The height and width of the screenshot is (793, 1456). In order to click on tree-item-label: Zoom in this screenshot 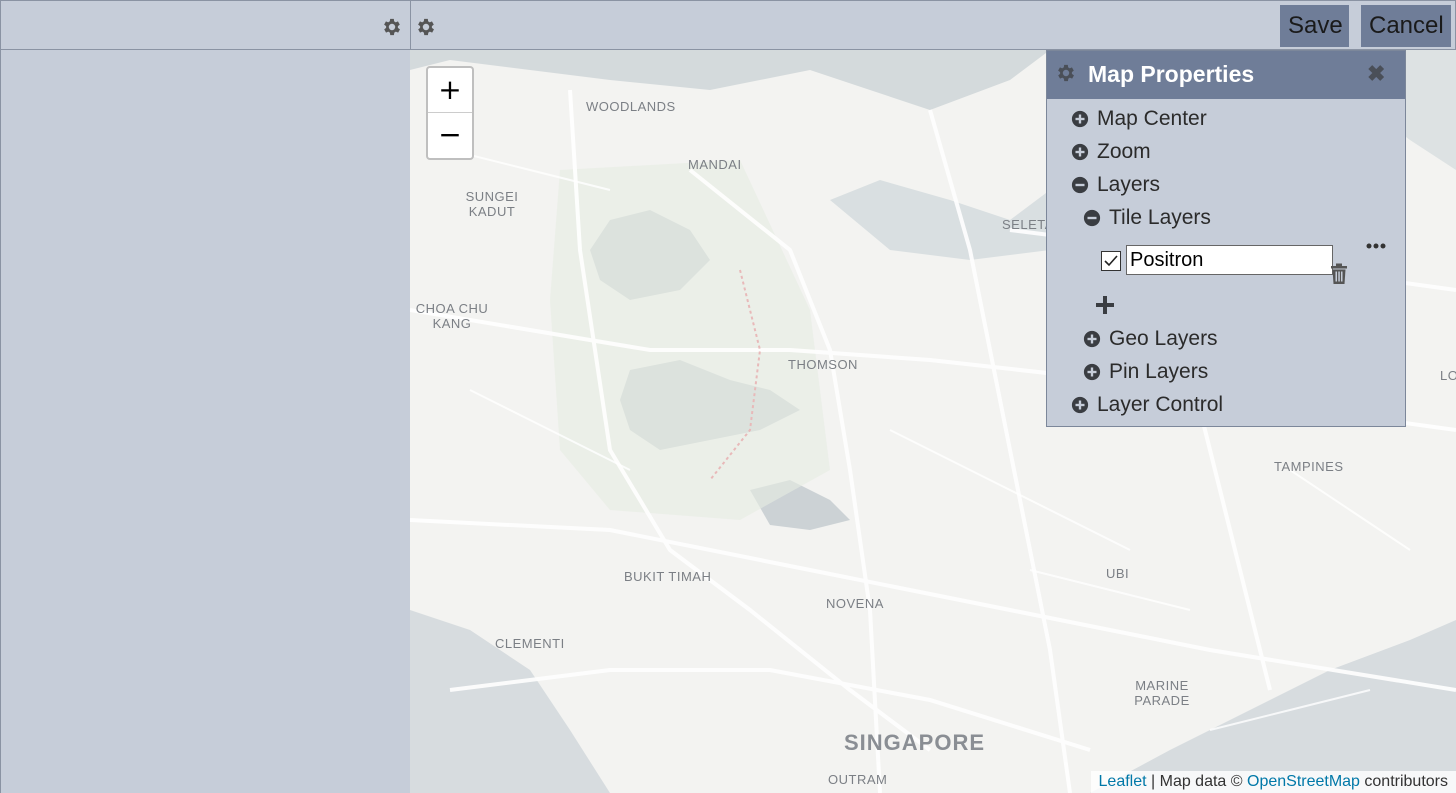, I will do `click(1124, 151)`.